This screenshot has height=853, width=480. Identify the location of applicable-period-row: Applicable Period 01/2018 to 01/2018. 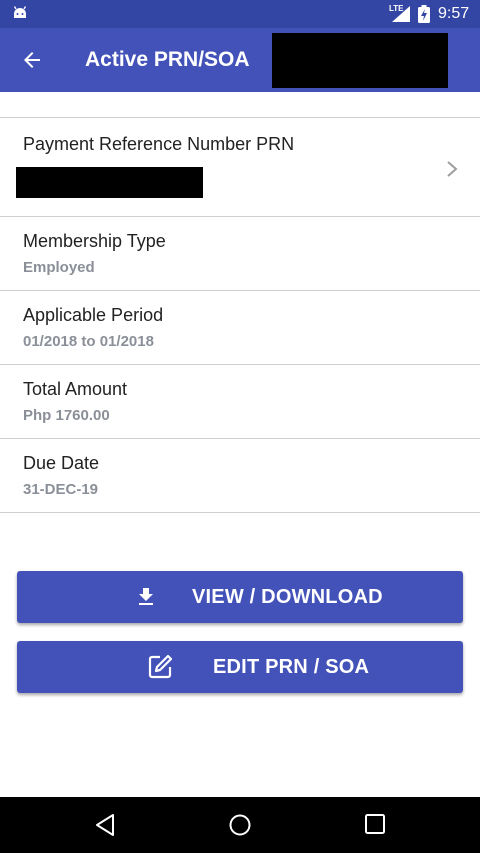
(240, 328).